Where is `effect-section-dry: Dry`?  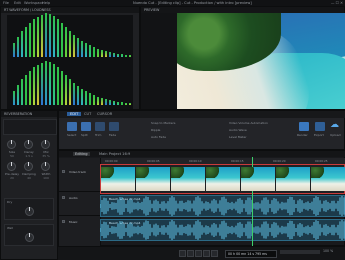
effect-section-dry: Dry is located at coordinates (29, 209).